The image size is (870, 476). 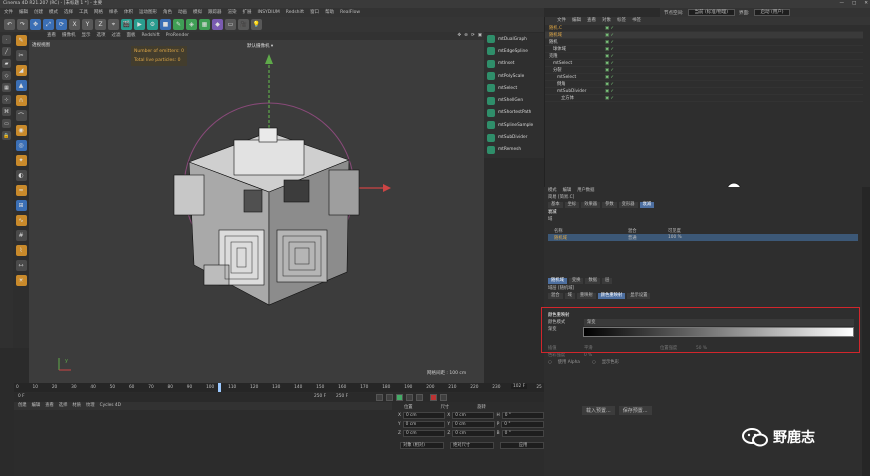 I want to click on viewport-menu-item: 过滤, so click(x=116, y=36).